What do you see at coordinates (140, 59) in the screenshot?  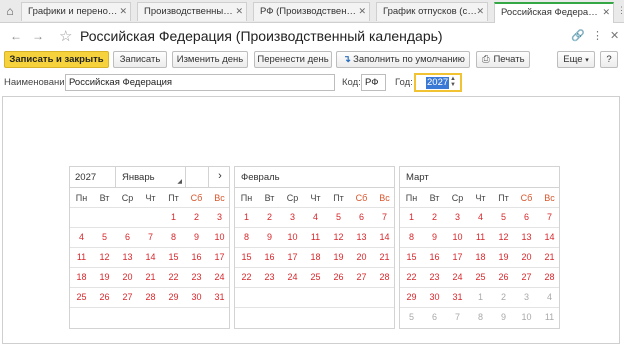 I see `save-button: Записать` at bounding box center [140, 59].